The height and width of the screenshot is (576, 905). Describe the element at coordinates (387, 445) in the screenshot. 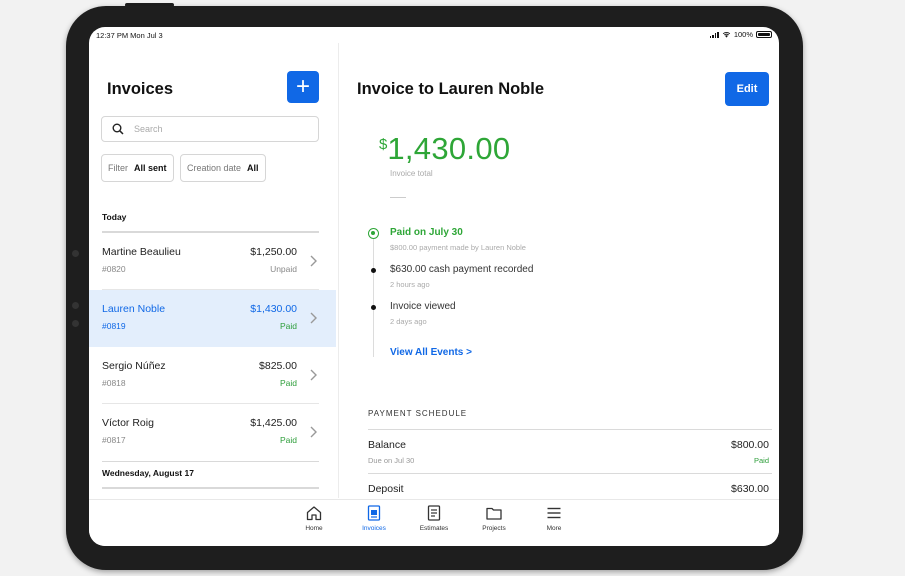

I see `payment-row-name: Balance` at that location.